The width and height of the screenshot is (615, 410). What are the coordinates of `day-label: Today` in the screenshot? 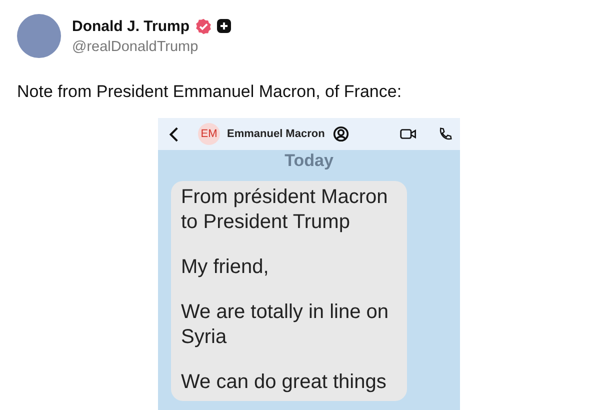 It's located at (309, 161).